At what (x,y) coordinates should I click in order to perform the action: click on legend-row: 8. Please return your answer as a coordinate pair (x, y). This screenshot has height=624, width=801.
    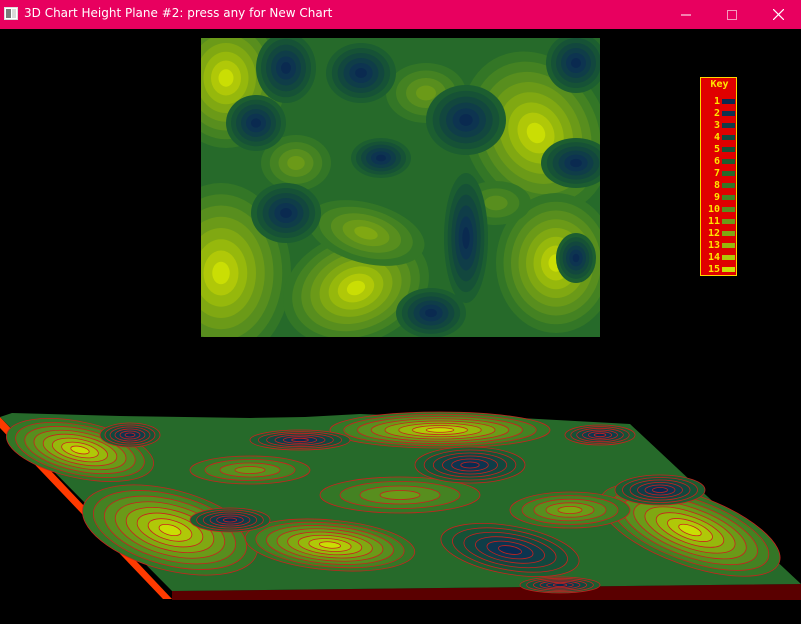
    Looking at the image, I should click on (719, 186).